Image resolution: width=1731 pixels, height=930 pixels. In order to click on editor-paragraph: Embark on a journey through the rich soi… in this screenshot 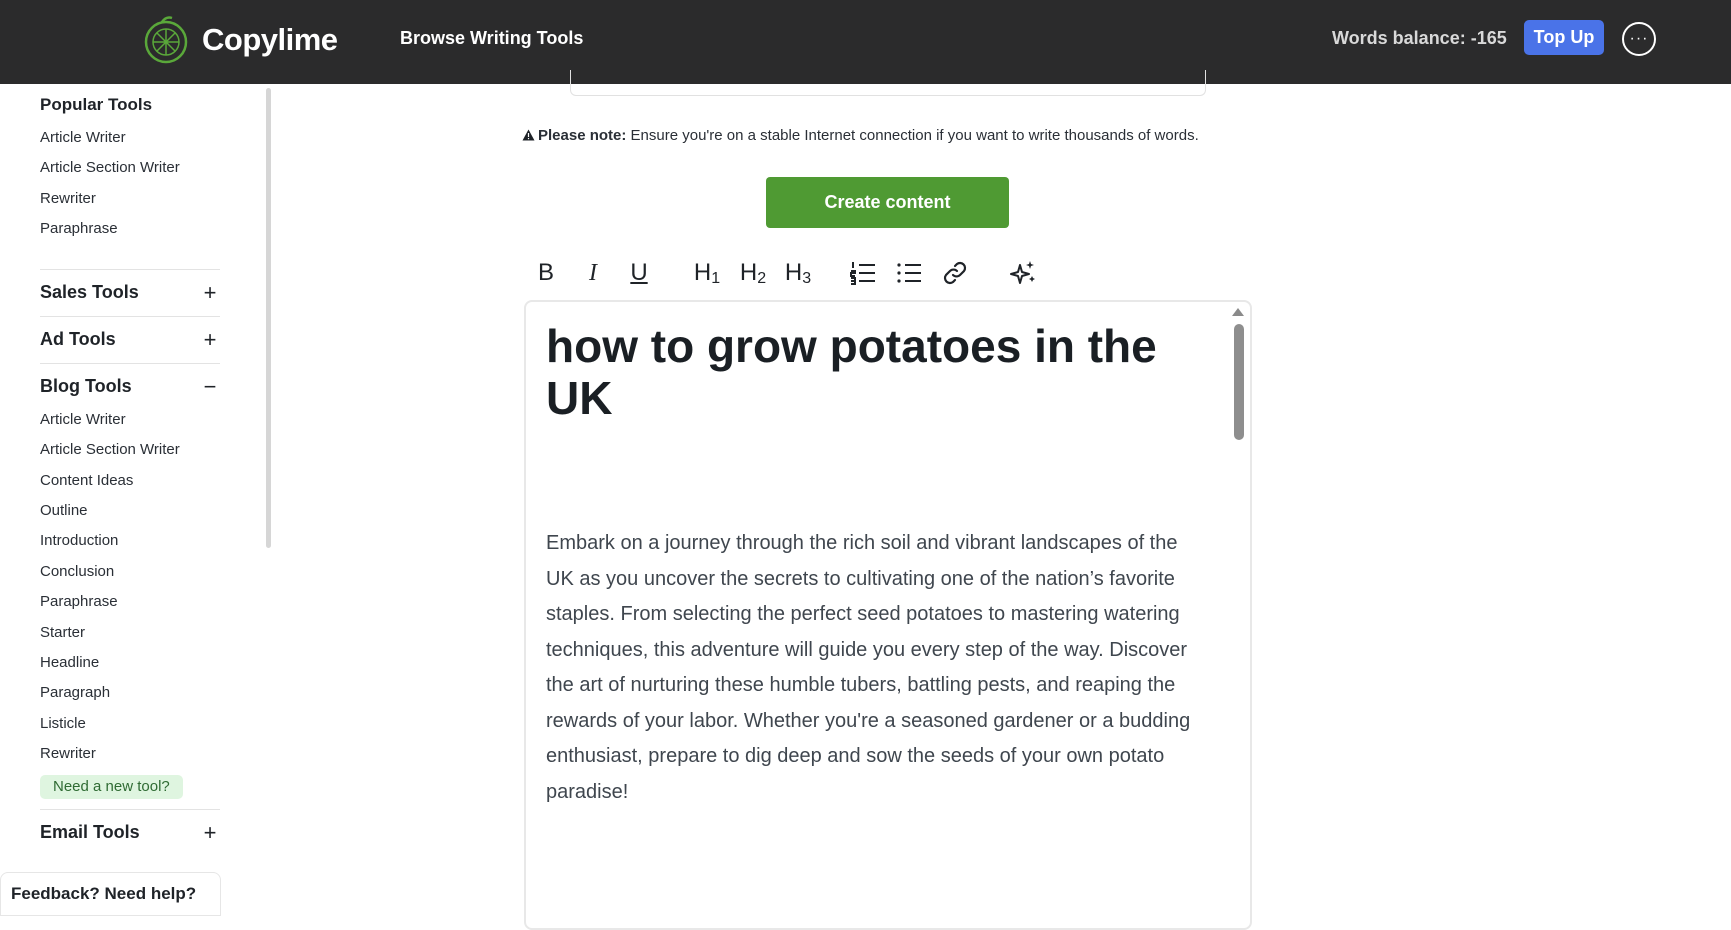, I will do `click(876, 668)`.